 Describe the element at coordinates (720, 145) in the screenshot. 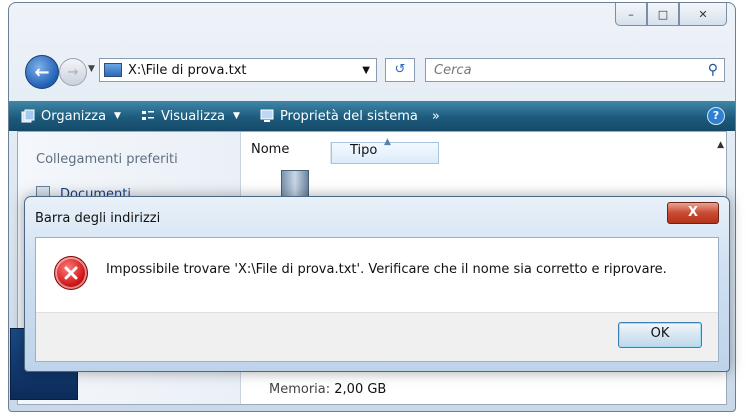

I see `scroll-up-arrow: ▲` at that location.